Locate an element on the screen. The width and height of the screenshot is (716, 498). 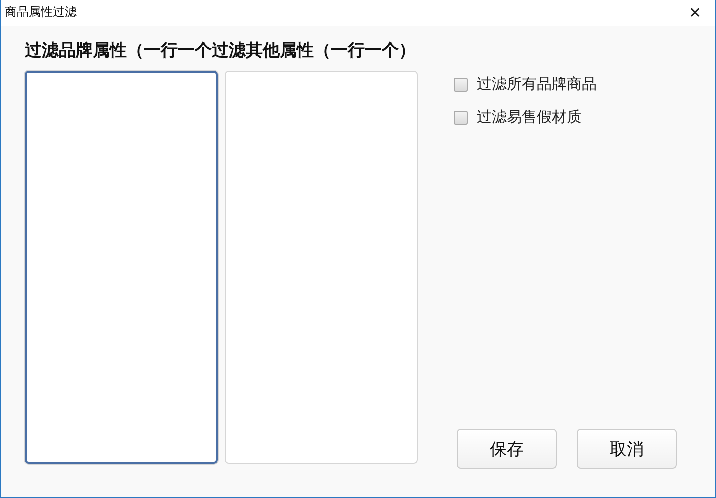
close-button: ✕ is located at coordinates (695, 11).